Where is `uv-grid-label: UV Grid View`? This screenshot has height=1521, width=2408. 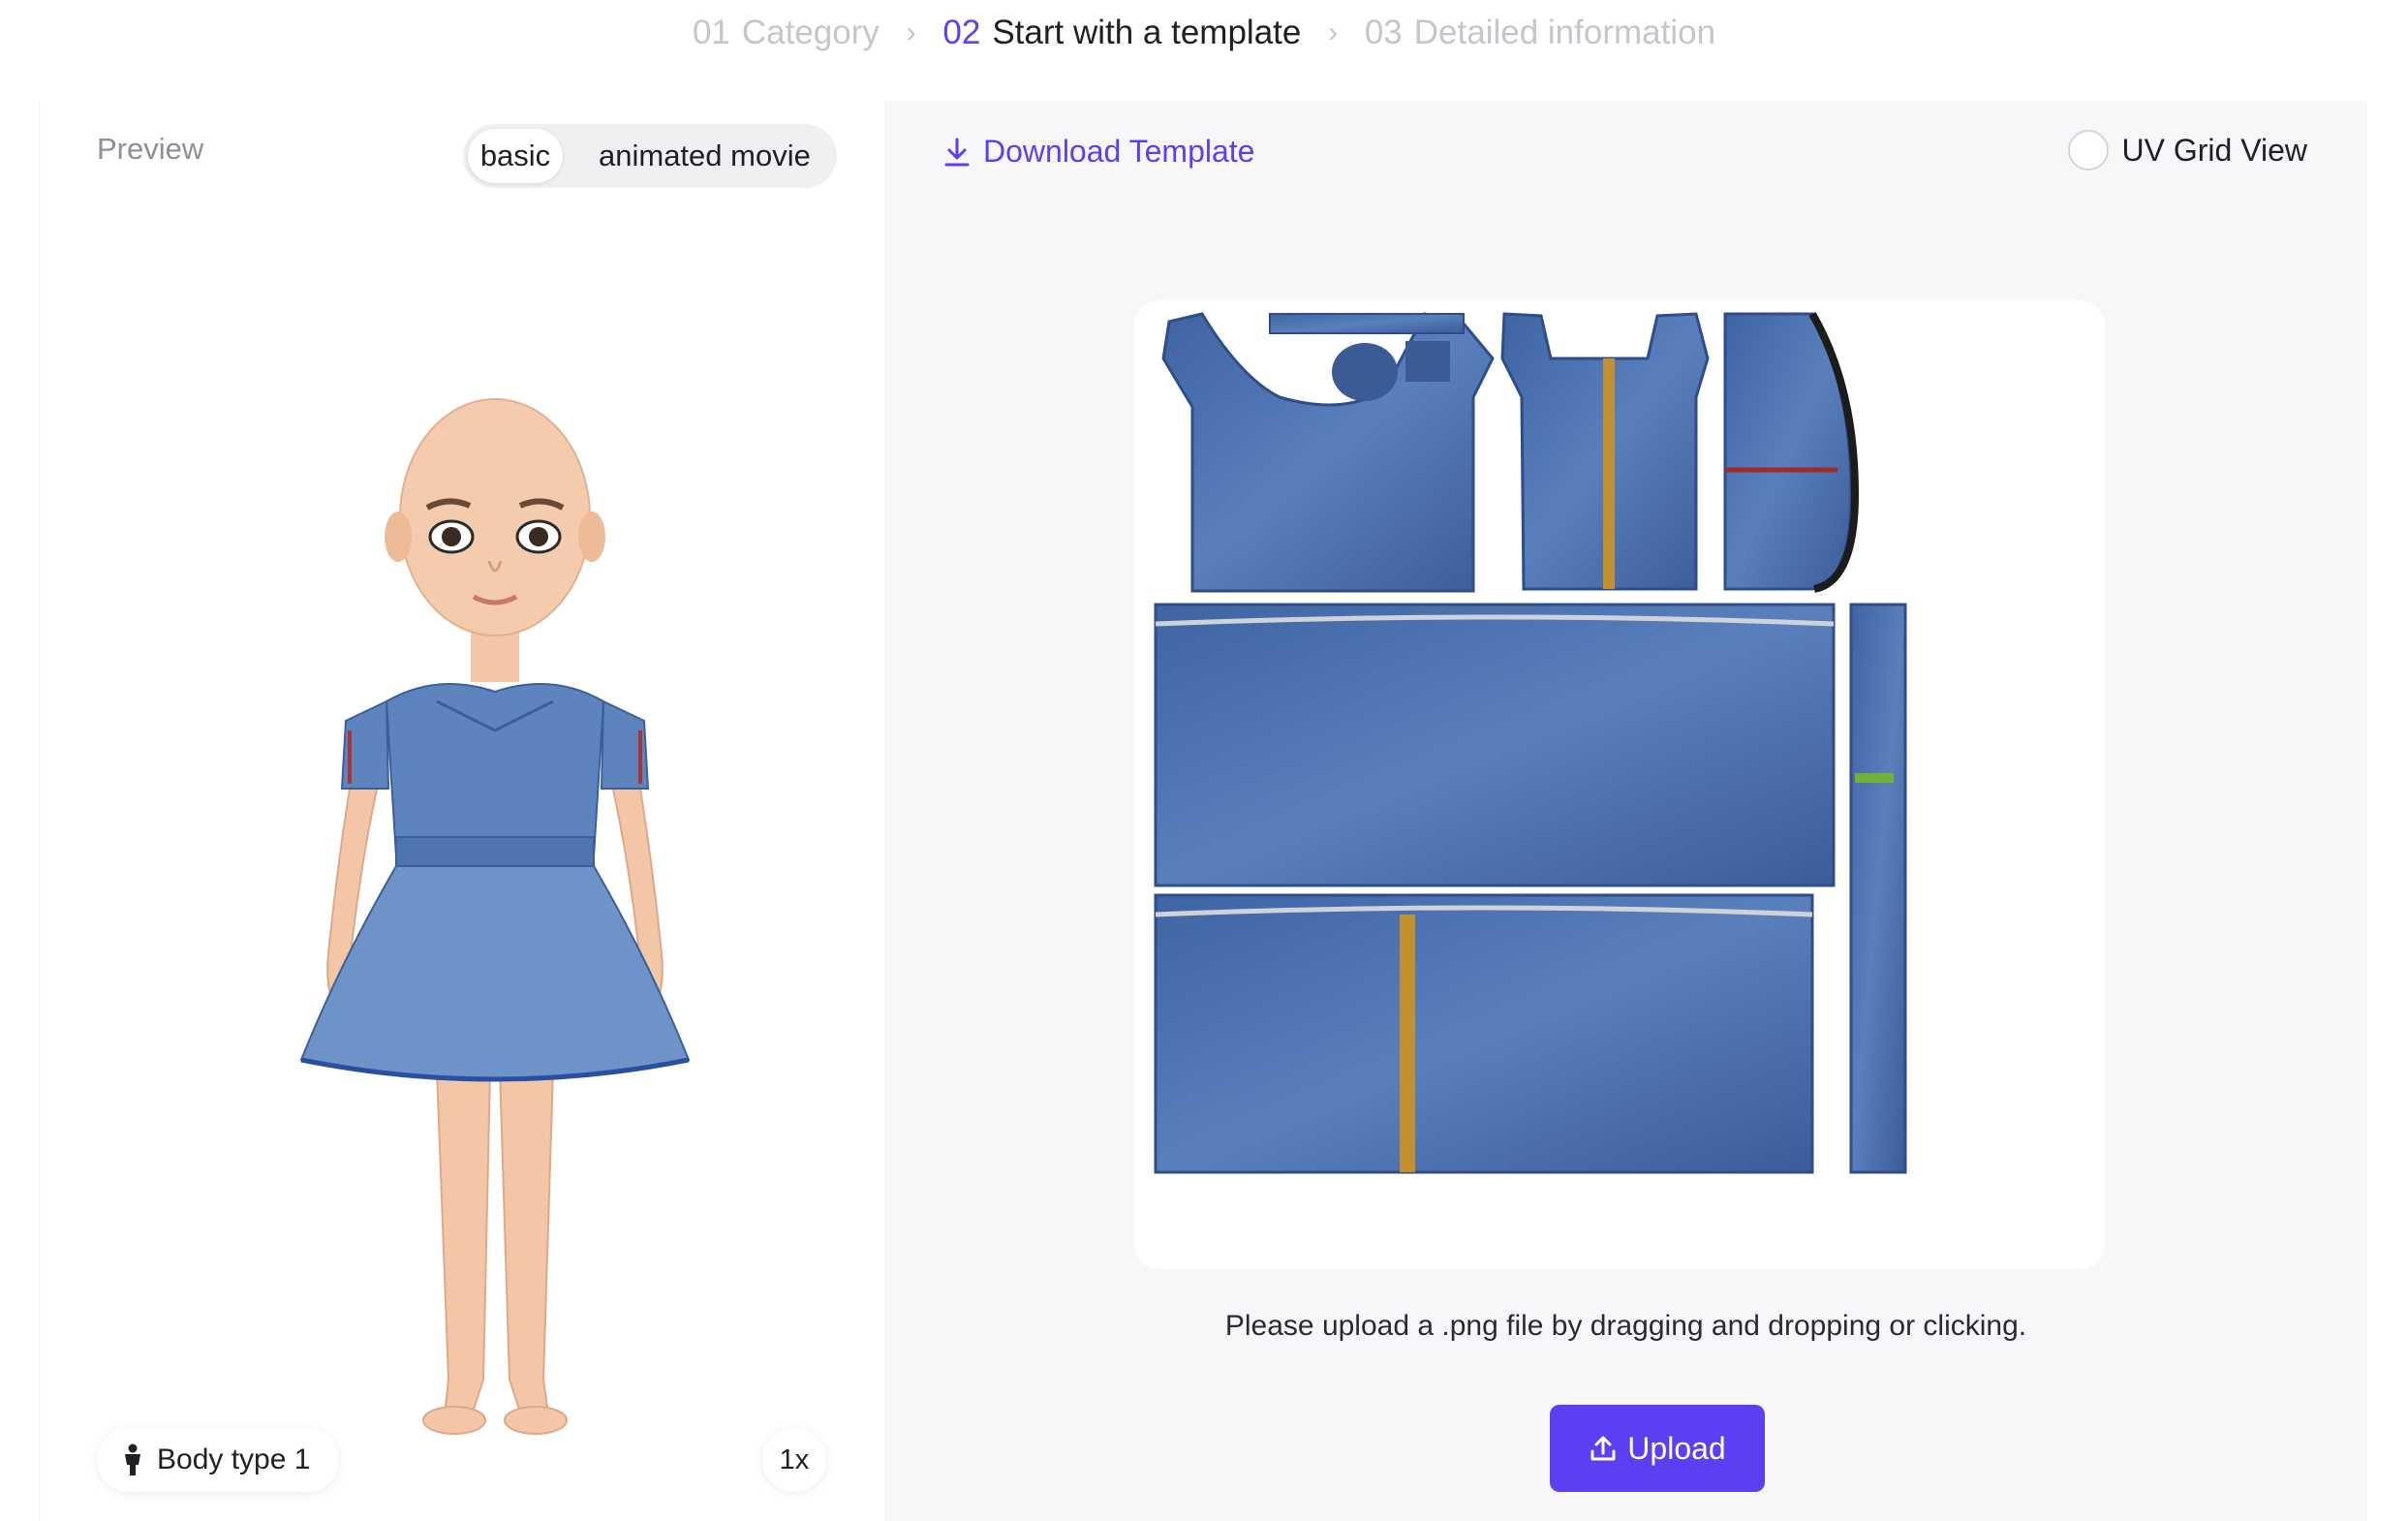 uv-grid-label: UV Grid View is located at coordinates (2214, 150).